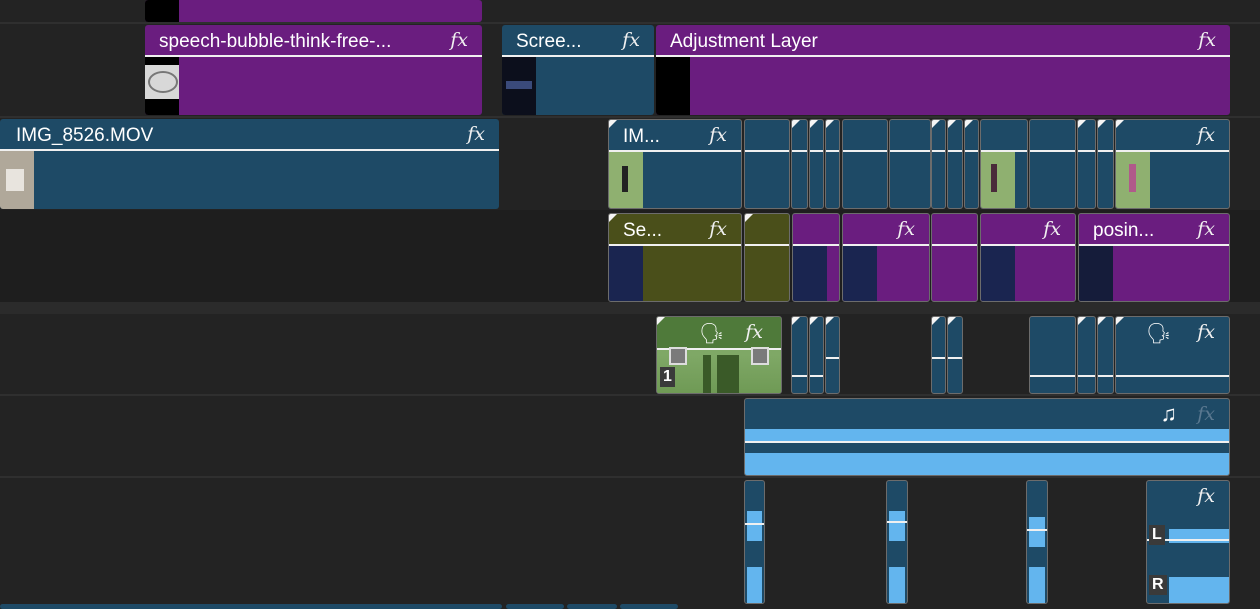 The width and height of the screenshot is (1260, 609). Describe the element at coordinates (719, 355) in the screenshot. I see `clip-voice-green: 🗣 fx 1` at that location.